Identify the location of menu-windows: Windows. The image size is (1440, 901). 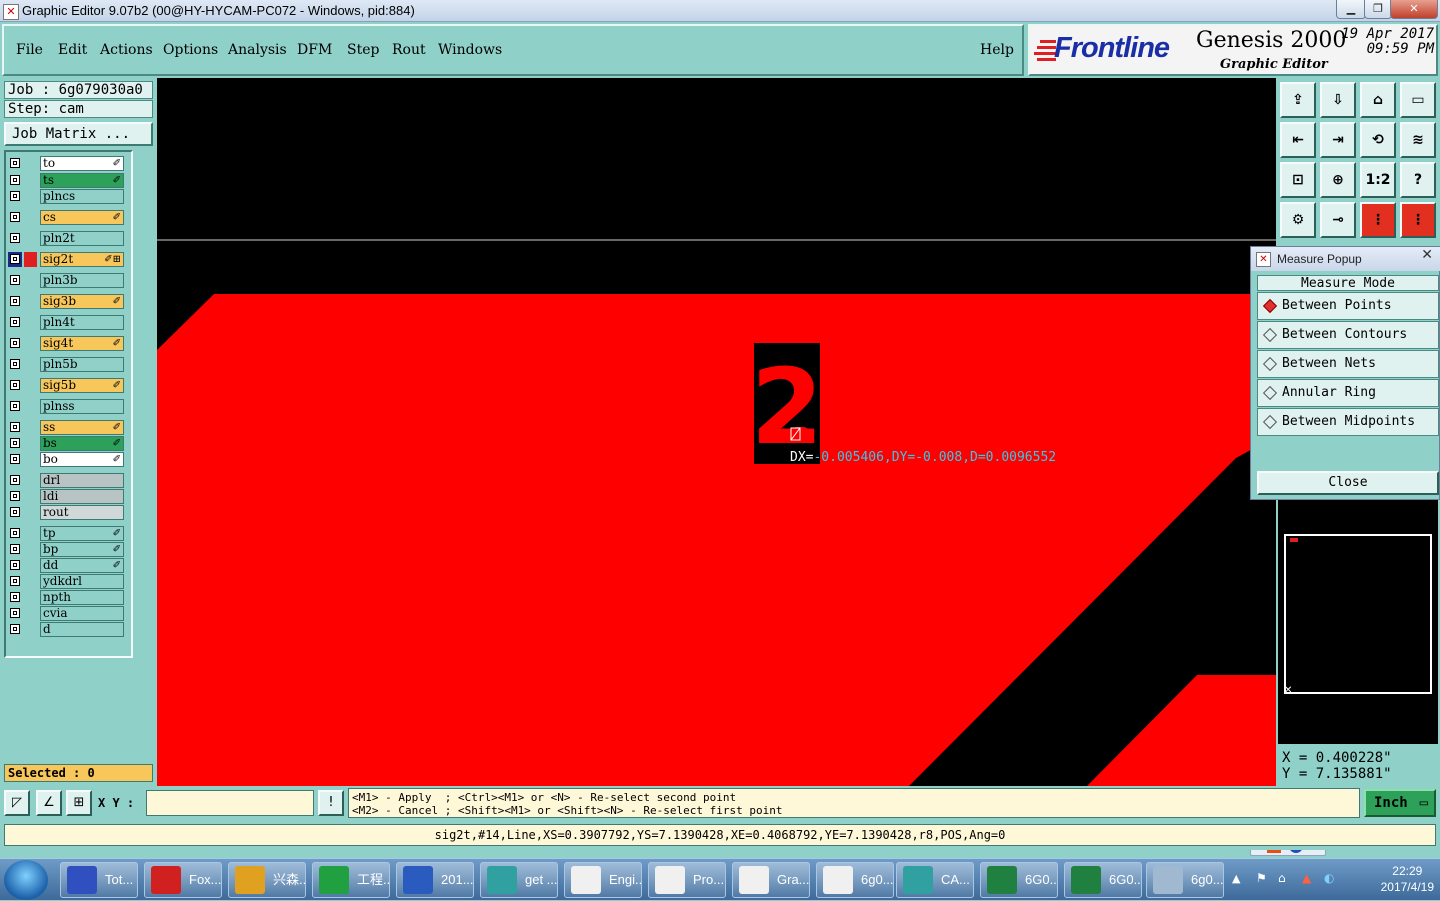
(470, 50).